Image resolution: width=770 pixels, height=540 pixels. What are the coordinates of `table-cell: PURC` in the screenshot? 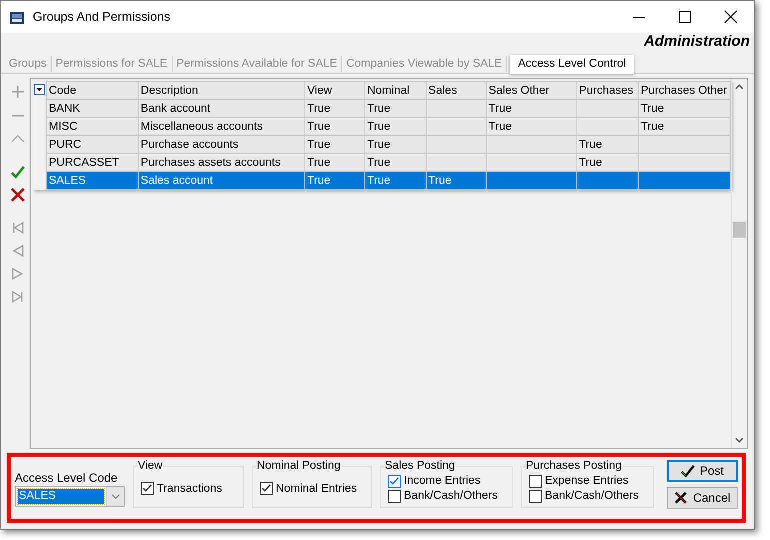 It's located at (92, 145).